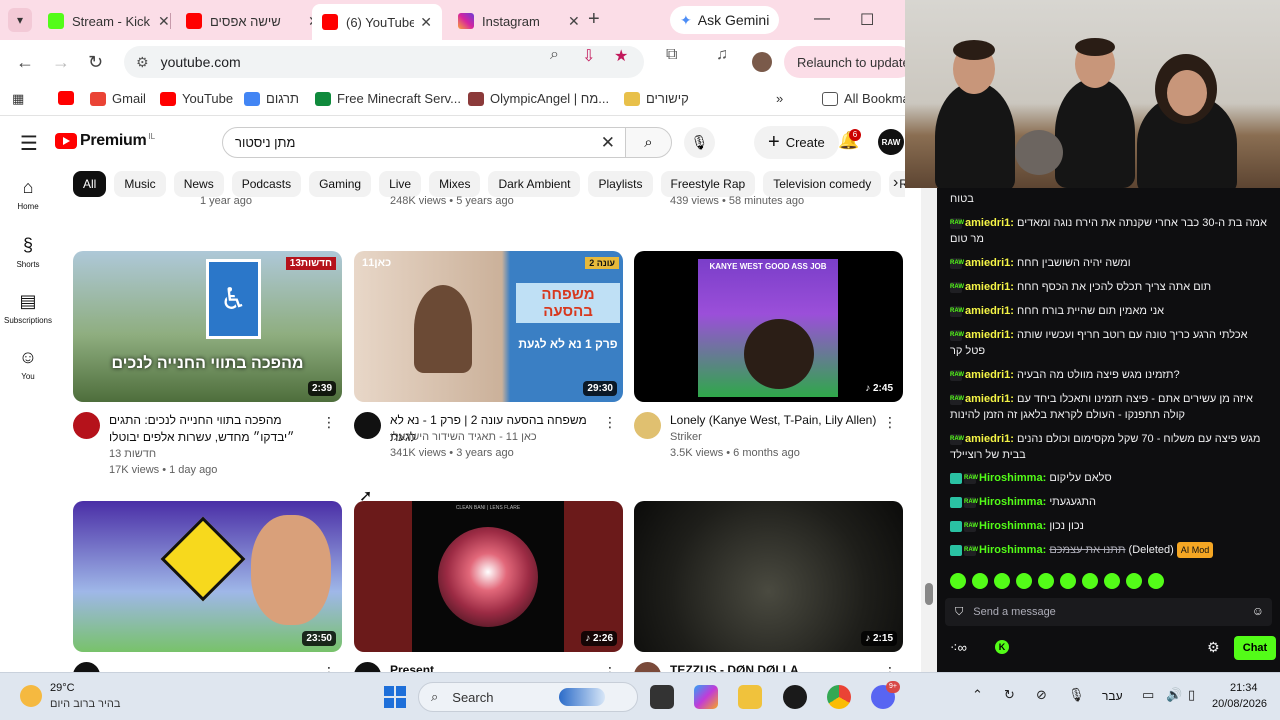  What do you see at coordinates (207, 326) in the screenshot?
I see `video-thumbnail: ♿ חדשות13 מהפכה בתווי החנייה לנכים 2:39` at bounding box center [207, 326].